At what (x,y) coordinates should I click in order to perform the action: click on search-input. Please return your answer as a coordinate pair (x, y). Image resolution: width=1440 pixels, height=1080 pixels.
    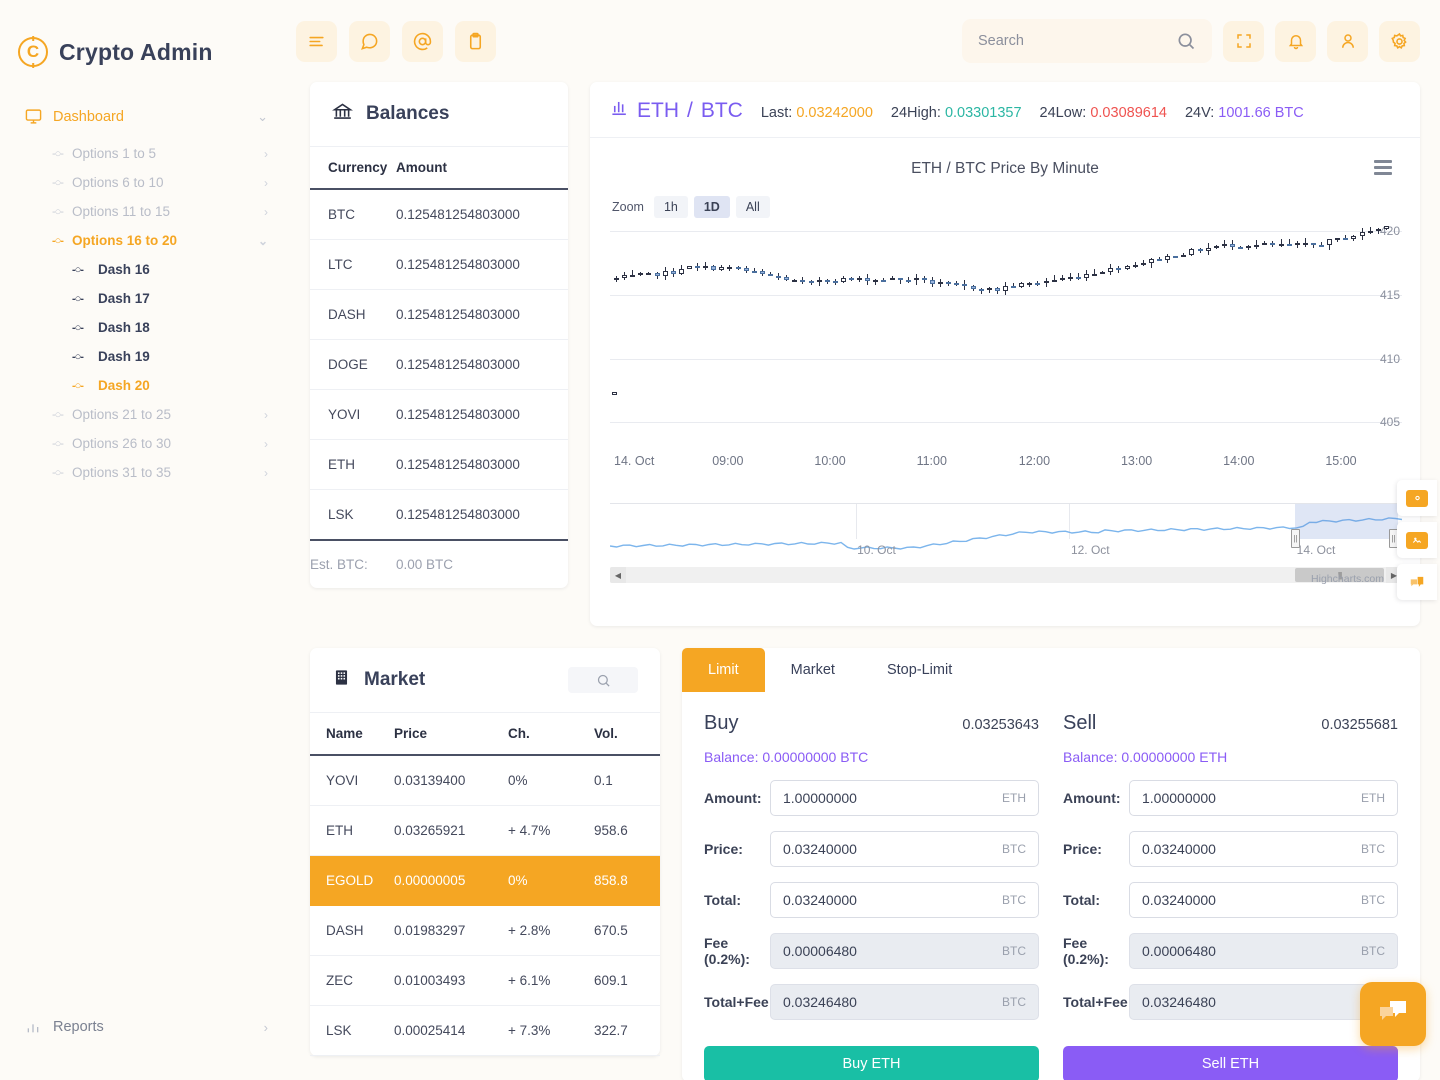
    Looking at the image, I should click on (1077, 41).